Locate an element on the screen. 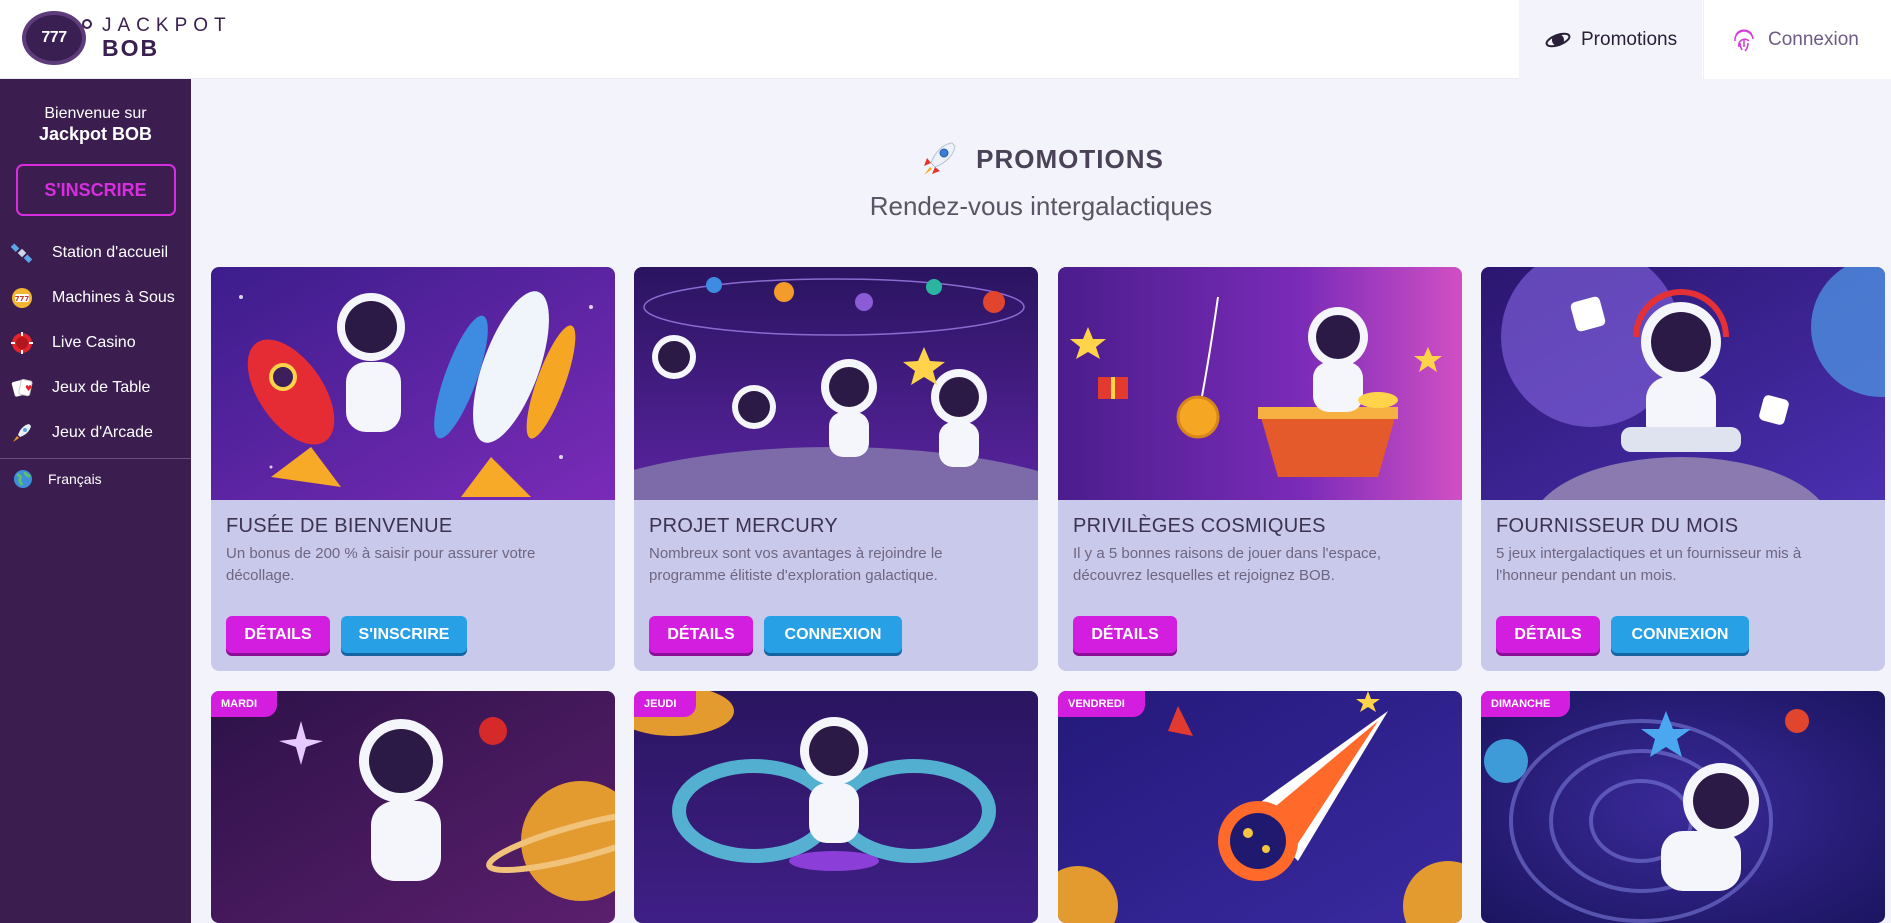 The height and width of the screenshot is (923, 1891). sidebar-item-table-games: ♥ Jeux de Table is located at coordinates (95, 387).